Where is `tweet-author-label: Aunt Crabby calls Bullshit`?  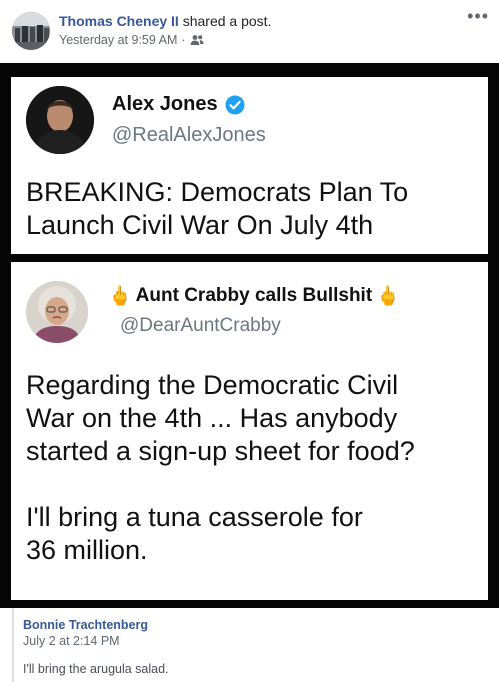 tweet-author-label: Aunt Crabby calls Bullshit is located at coordinates (254, 295).